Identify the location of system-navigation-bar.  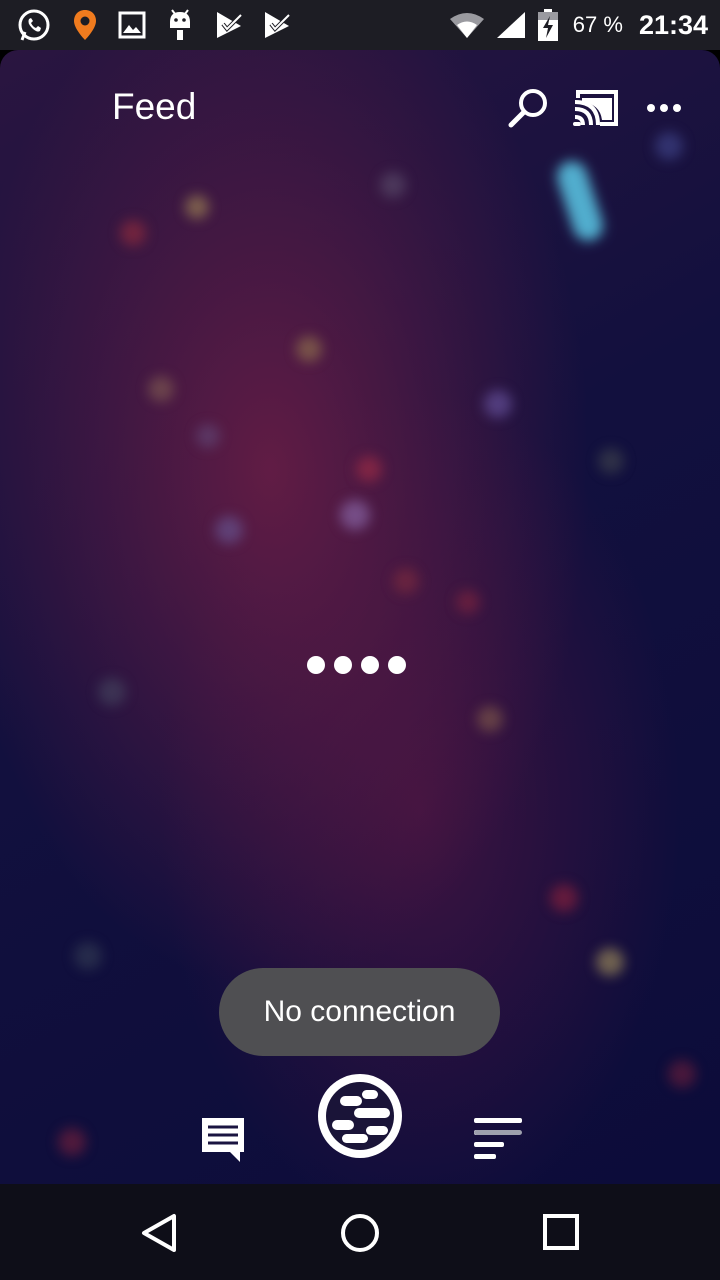
(360, 1232).